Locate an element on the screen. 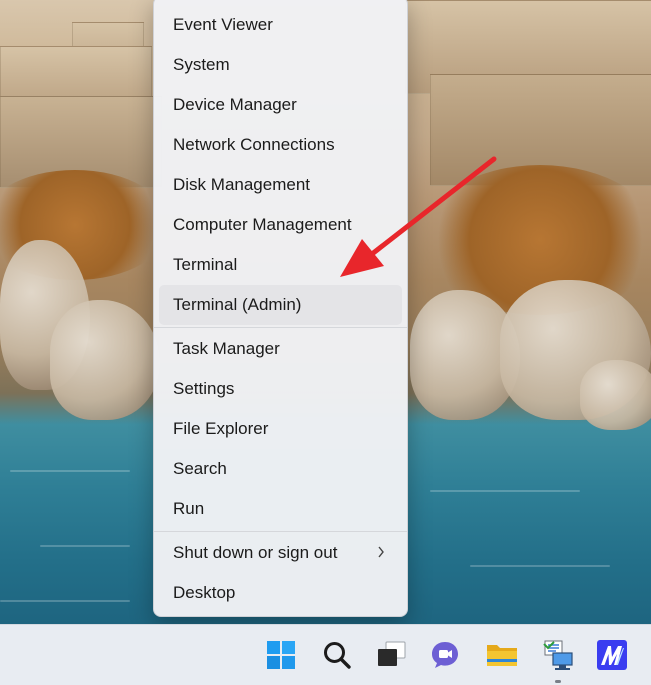 This screenshot has width=651, height=685. menu-item-label: Event Viewer is located at coordinates (223, 24).